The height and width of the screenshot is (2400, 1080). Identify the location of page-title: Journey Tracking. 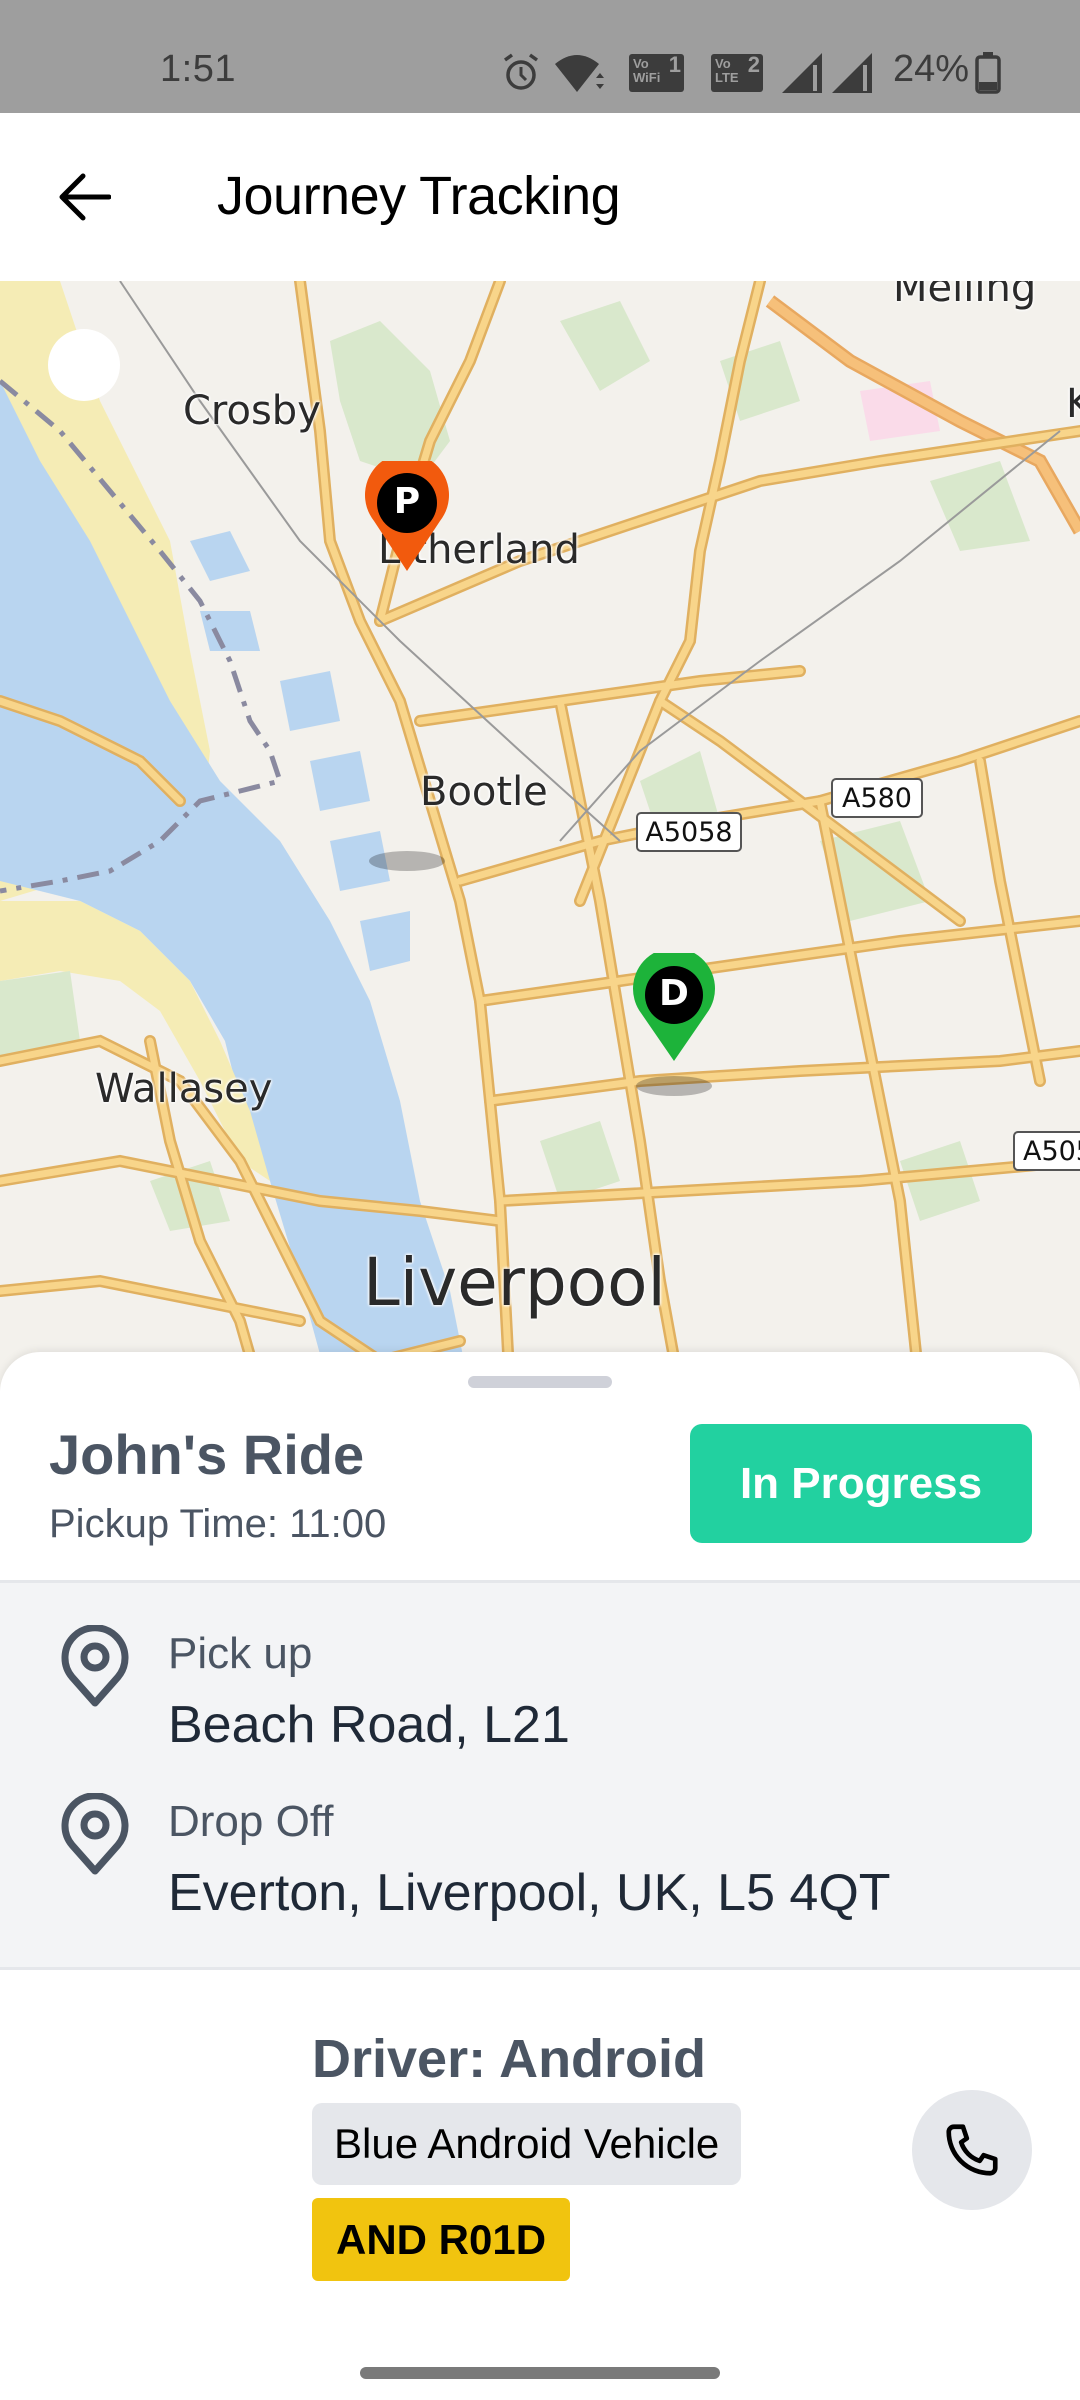
(419, 196).